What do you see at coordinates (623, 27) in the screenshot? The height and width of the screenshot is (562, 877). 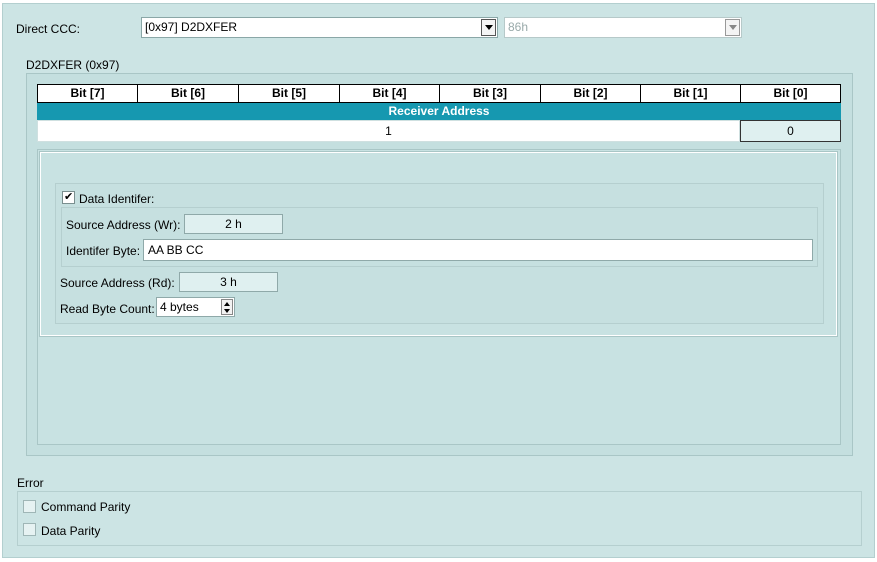 I see `ccc-code-select: 86h` at bounding box center [623, 27].